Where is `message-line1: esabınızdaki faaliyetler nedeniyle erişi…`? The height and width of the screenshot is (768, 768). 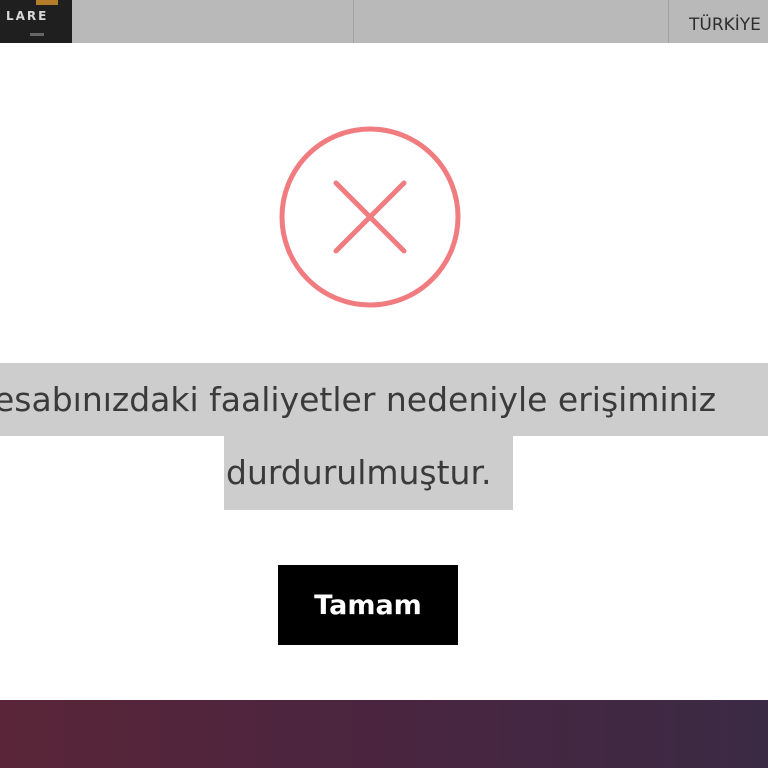
message-line1: esabınızdaki faaliyetler nedeniyle erişi… is located at coordinates (358, 399).